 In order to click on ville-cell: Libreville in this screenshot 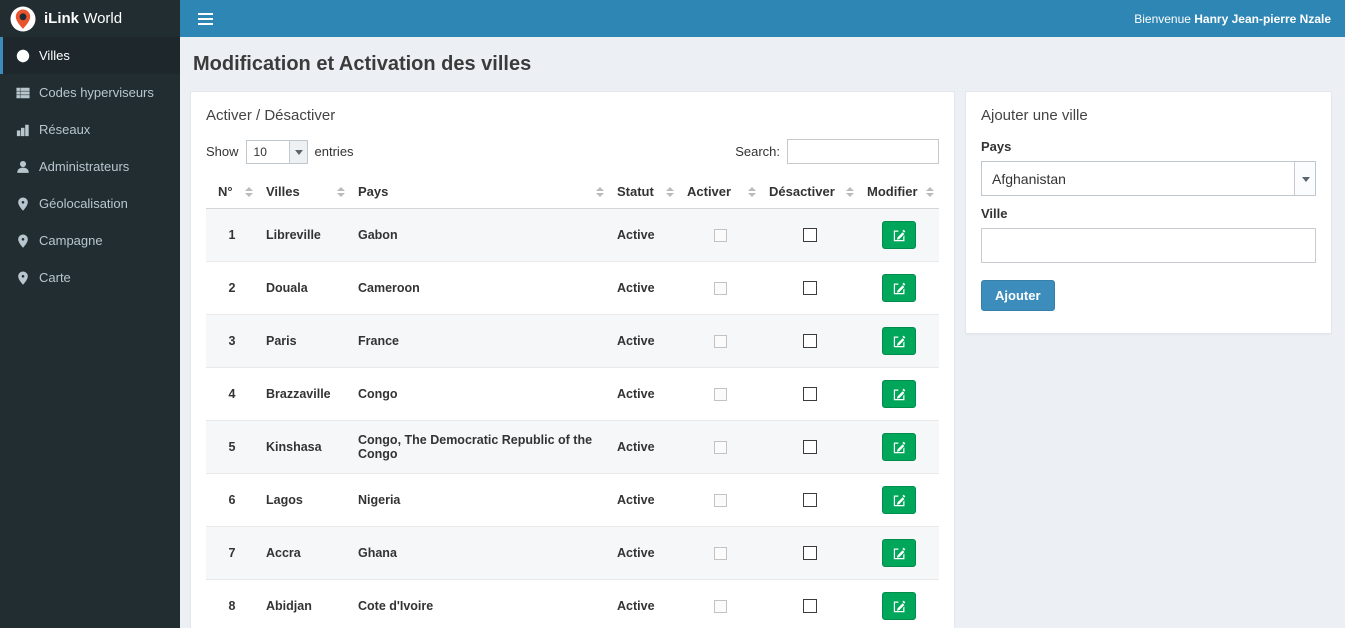, I will do `click(304, 235)`.